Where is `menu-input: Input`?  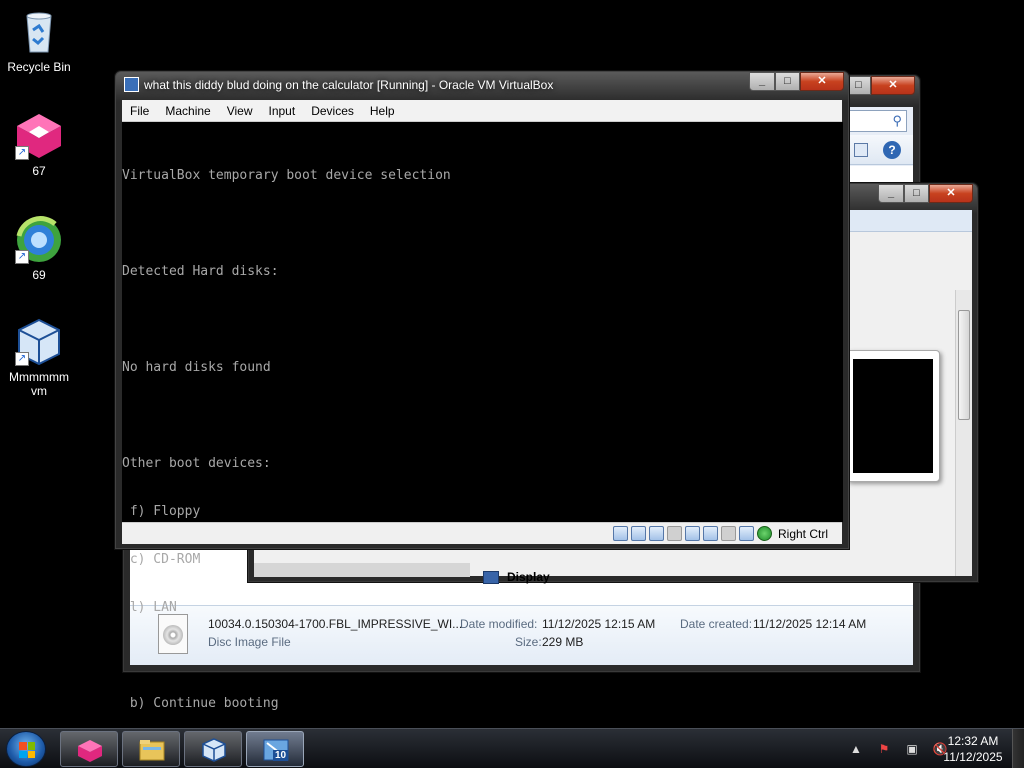
menu-input: Input is located at coordinates (282, 111).